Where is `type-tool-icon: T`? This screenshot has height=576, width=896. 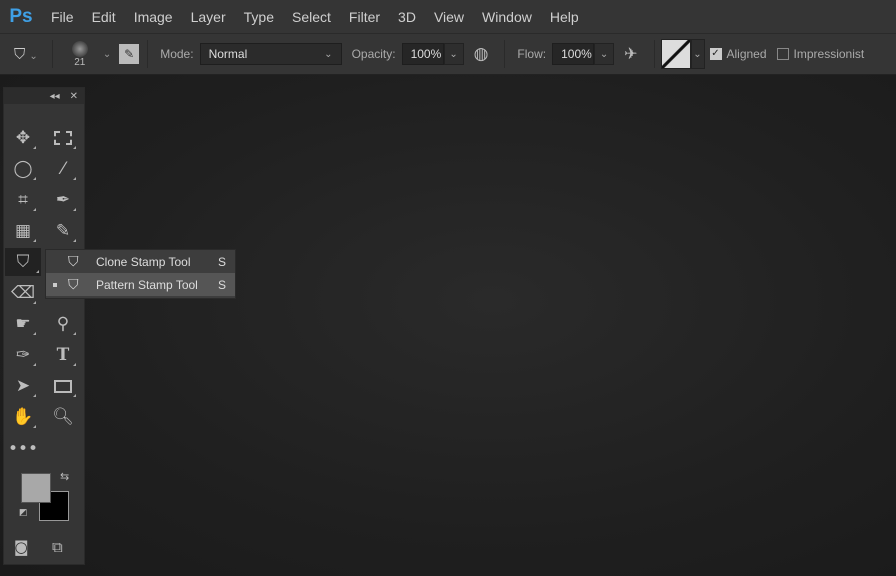 type-tool-icon: T is located at coordinates (63, 355).